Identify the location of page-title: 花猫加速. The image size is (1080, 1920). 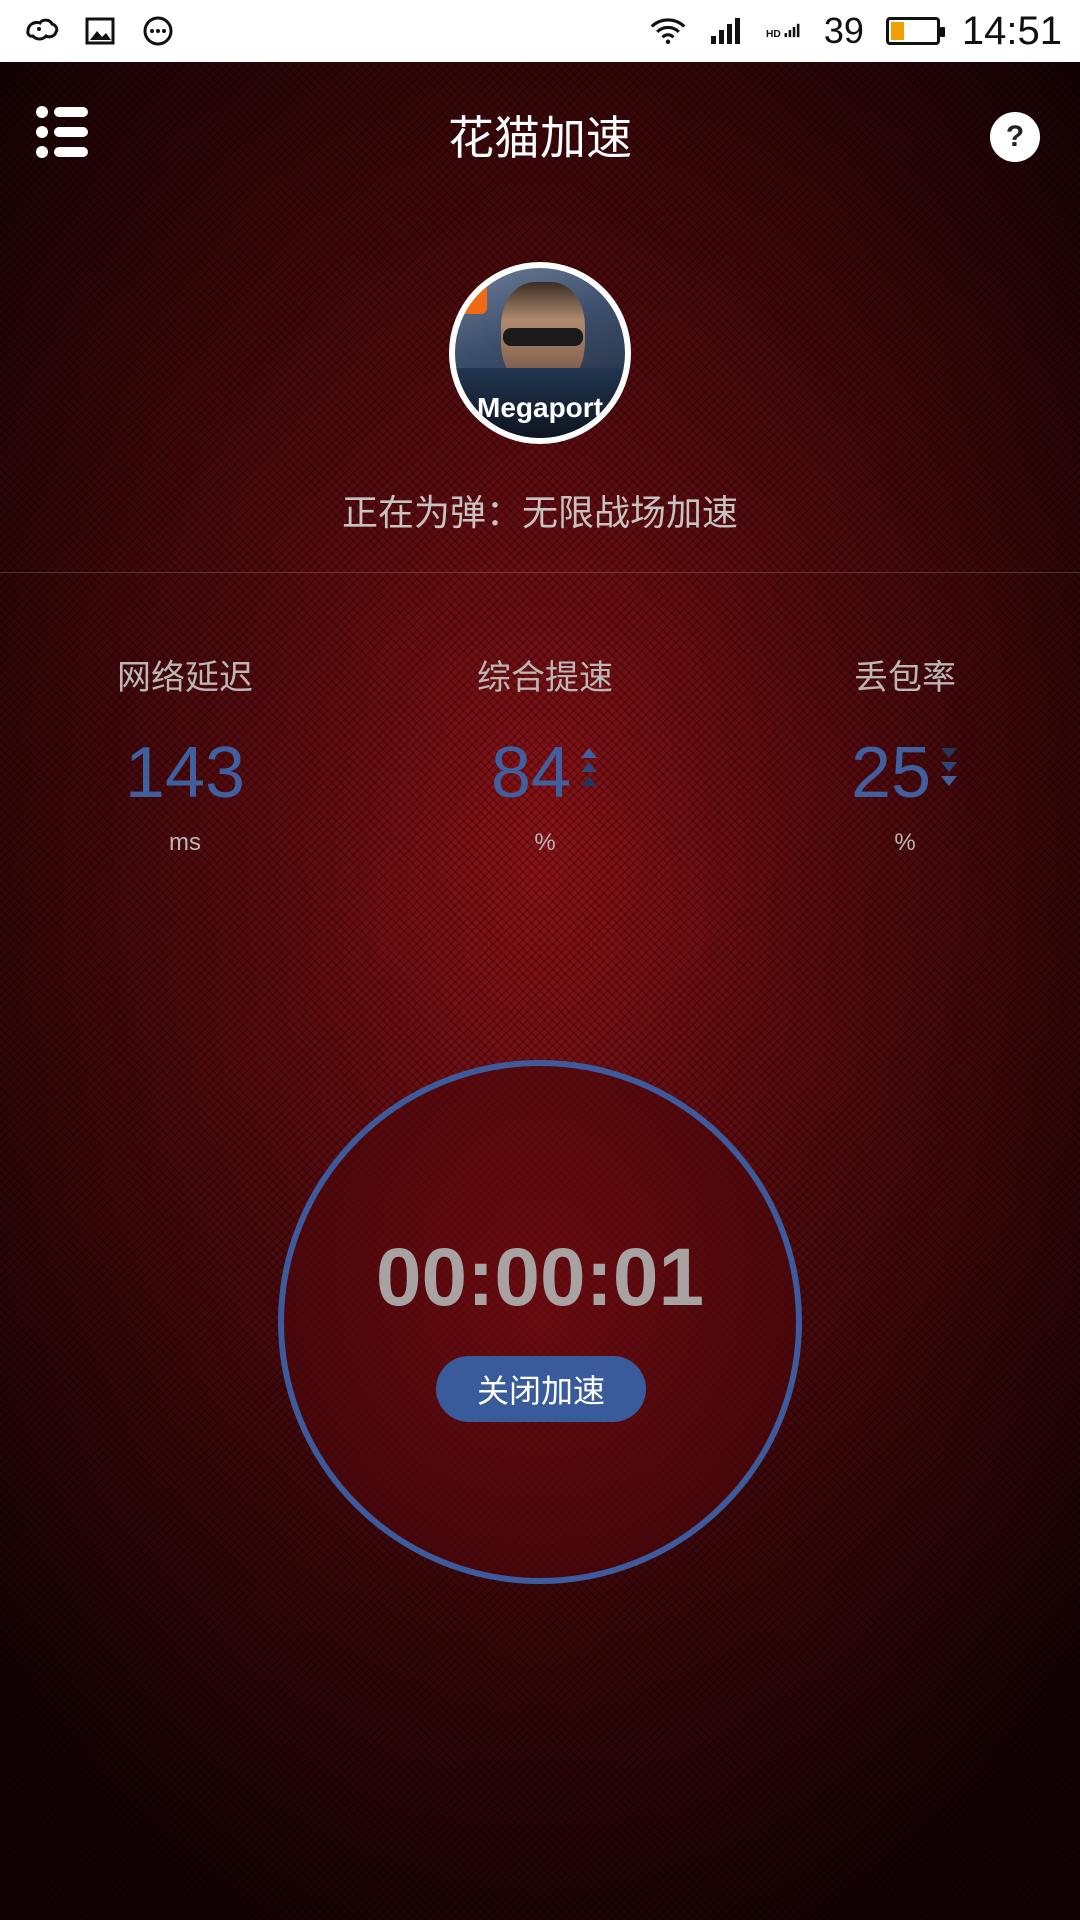
(540, 138).